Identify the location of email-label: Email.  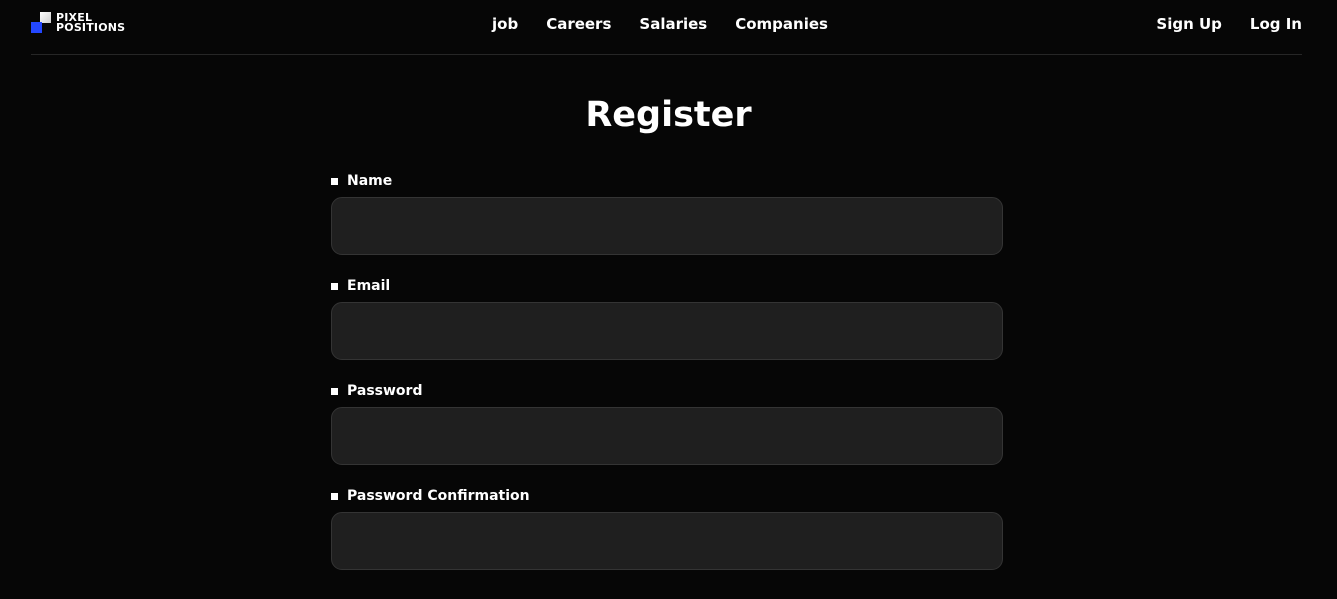
(667, 286).